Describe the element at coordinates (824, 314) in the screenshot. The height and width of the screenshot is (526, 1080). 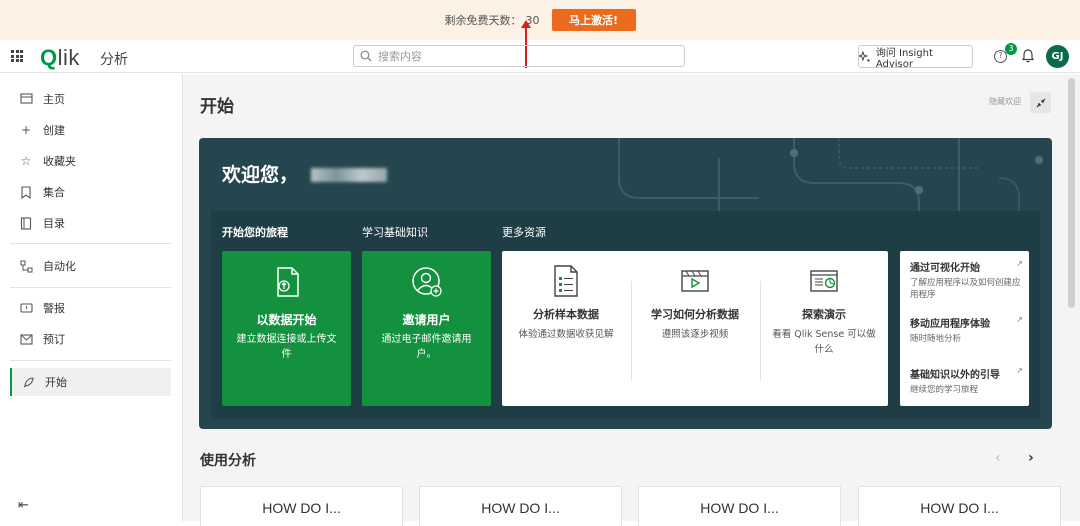
I see `resource-title: 探索演示` at that location.